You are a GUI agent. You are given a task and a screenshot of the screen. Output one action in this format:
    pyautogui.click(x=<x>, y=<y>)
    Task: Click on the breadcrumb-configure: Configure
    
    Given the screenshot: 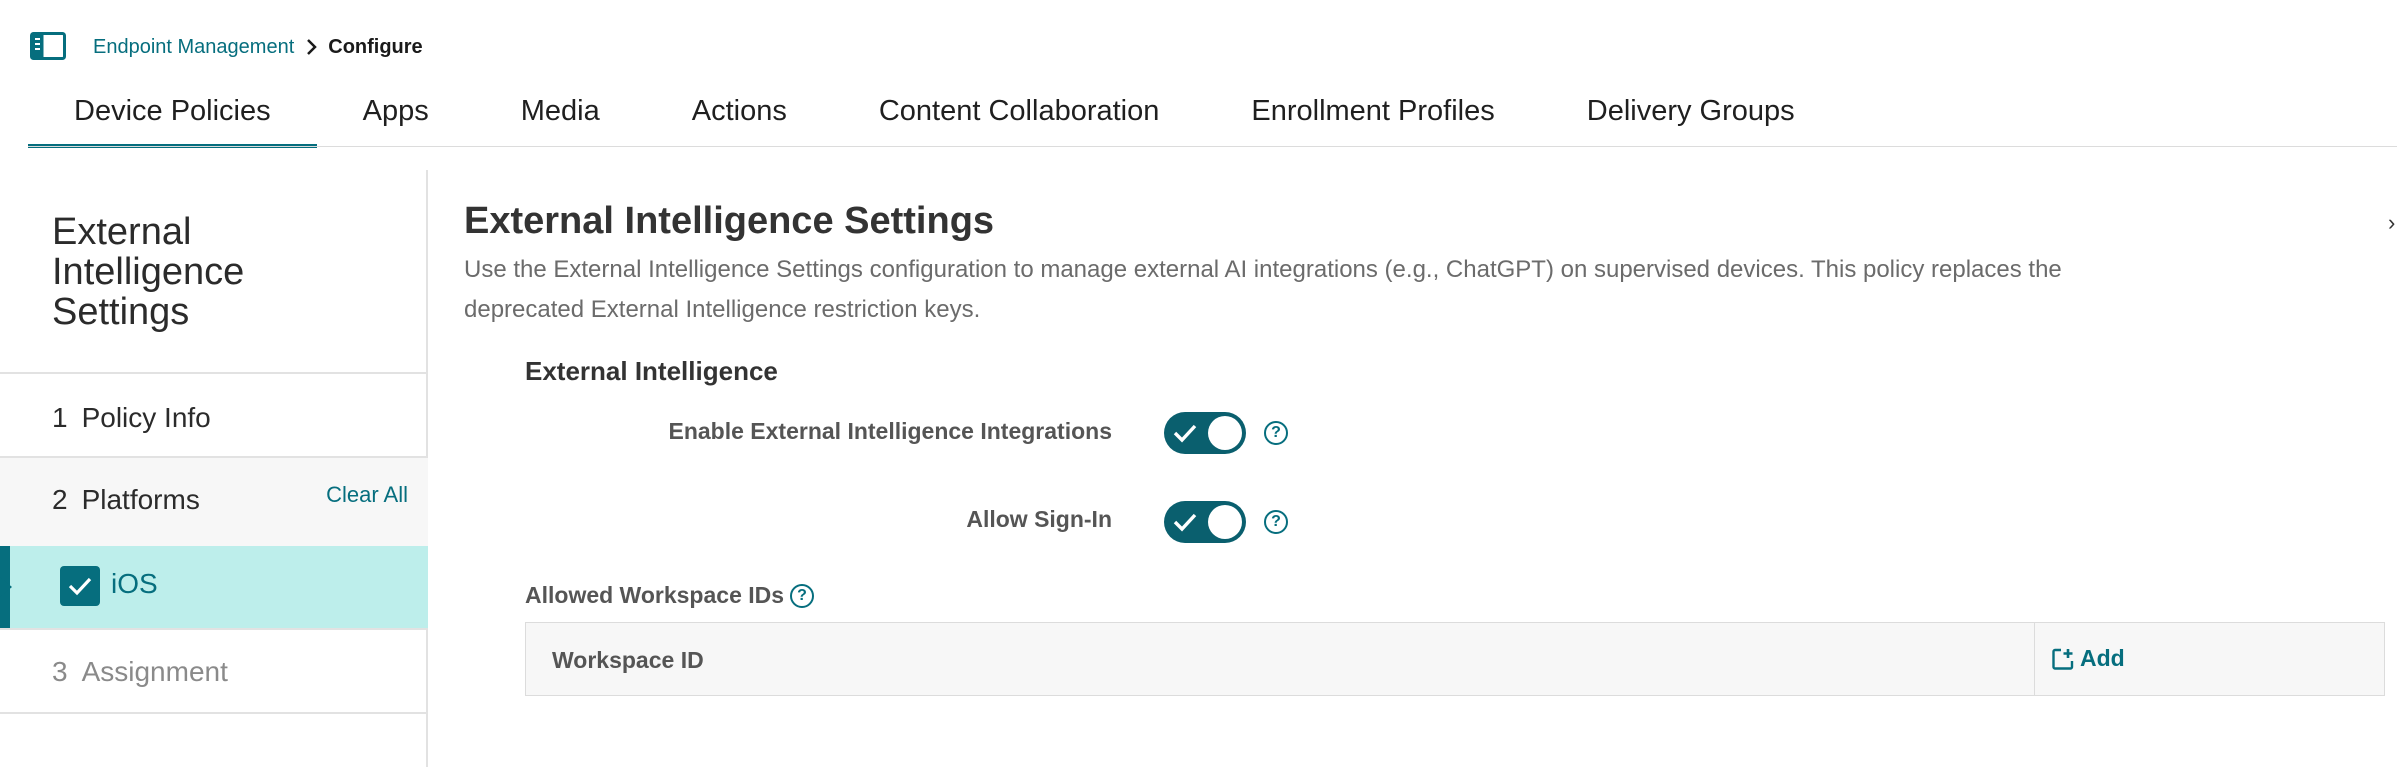 What is the action you would take?
    pyautogui.click(x=375, y=46)
    